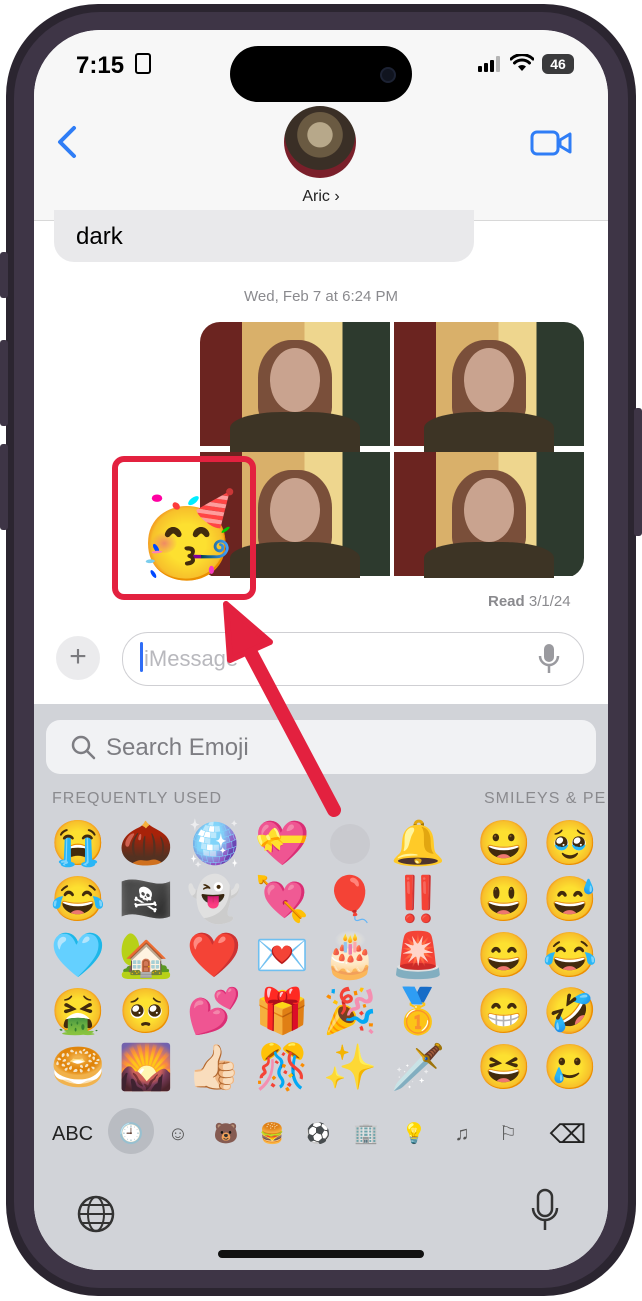  Describe the element at coordinates (366, 1134) in the screenshot. I see `travel-icon: 🏢` at that location.